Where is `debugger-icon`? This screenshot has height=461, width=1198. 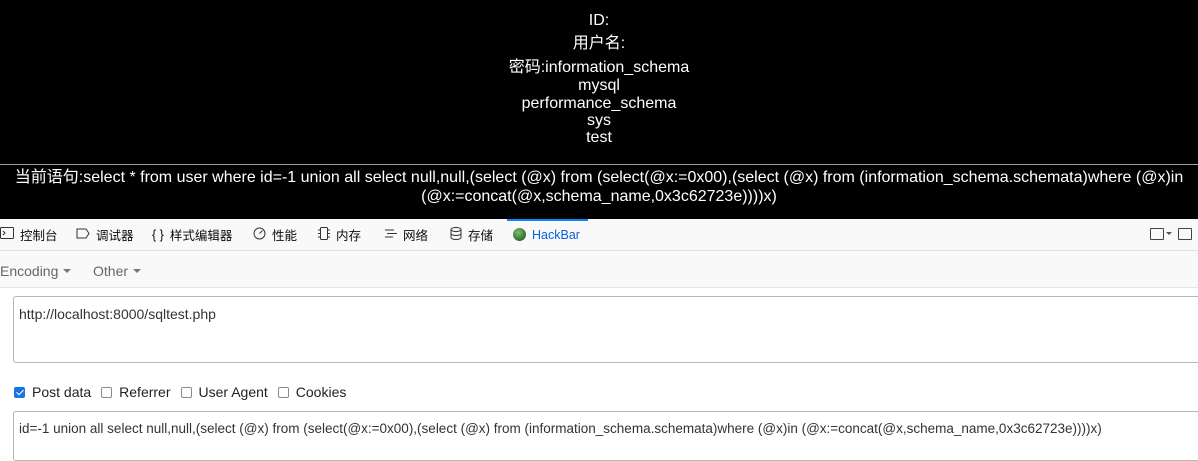
debugger-icon is located at coordinates (83, 235).